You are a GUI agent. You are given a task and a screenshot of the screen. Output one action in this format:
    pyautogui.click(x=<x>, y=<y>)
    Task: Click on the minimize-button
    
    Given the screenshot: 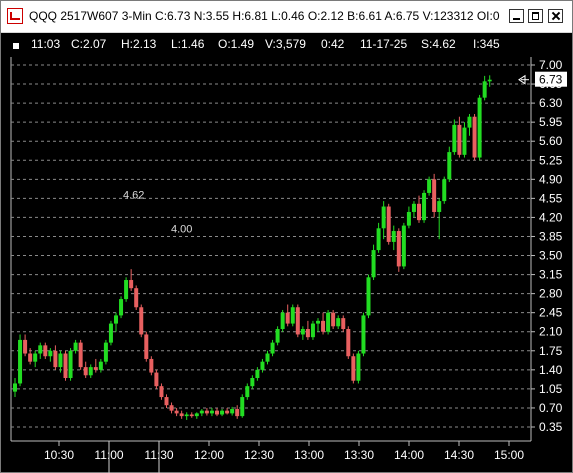 What is the action you would take?
    pyautogui.click(x=516, y=16)
    